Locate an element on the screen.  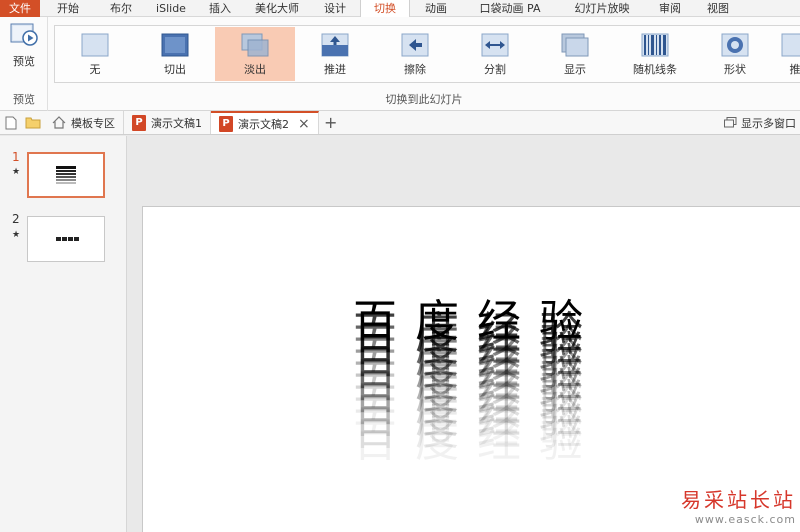
show-multi-window: 显示多窗口 is located at coordinates (762, 122).